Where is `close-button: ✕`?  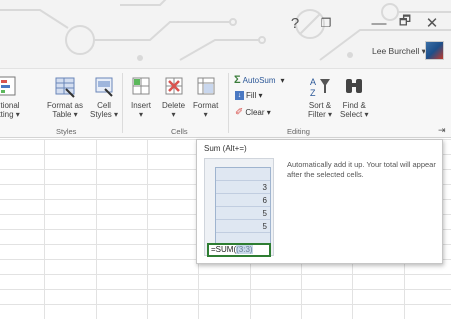
close-button: ✕ is located at coordinates (432, 23).